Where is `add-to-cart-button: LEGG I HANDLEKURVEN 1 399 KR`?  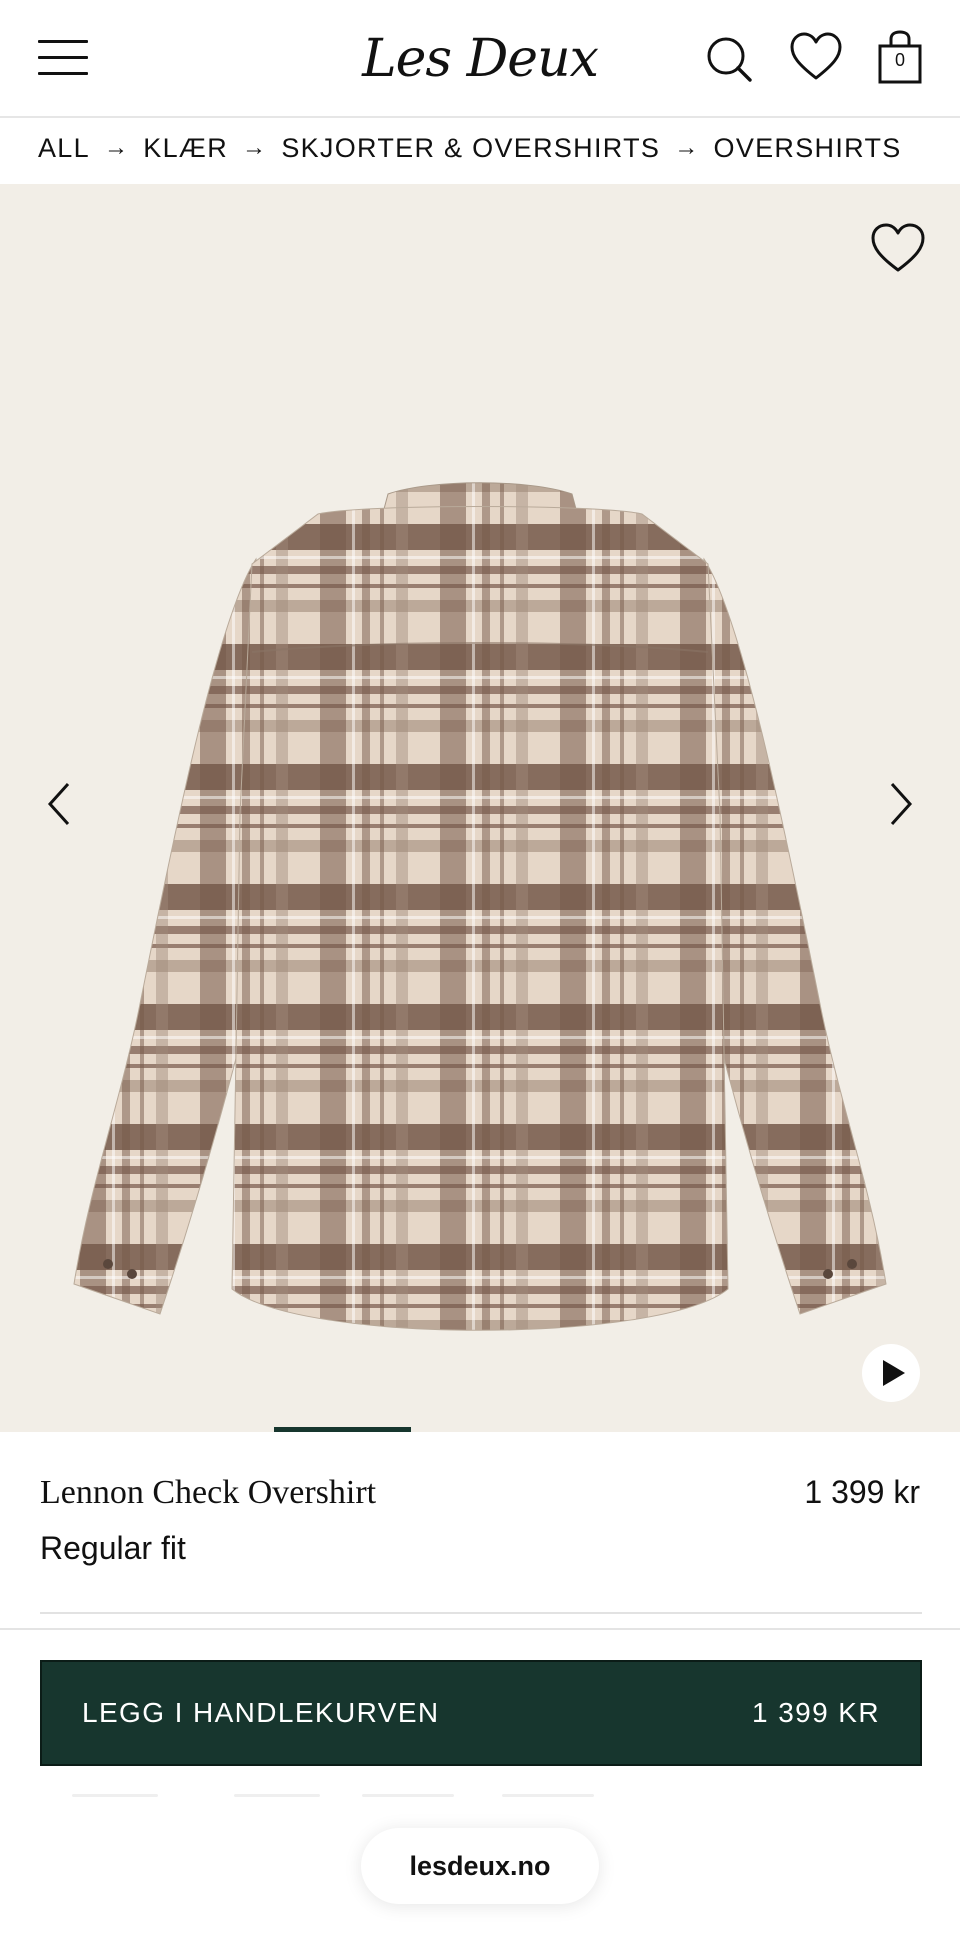
add-to-cart-button: LEGG I HANDLEKURVEN 1 399 KR is located at coordinates (481, 1713).